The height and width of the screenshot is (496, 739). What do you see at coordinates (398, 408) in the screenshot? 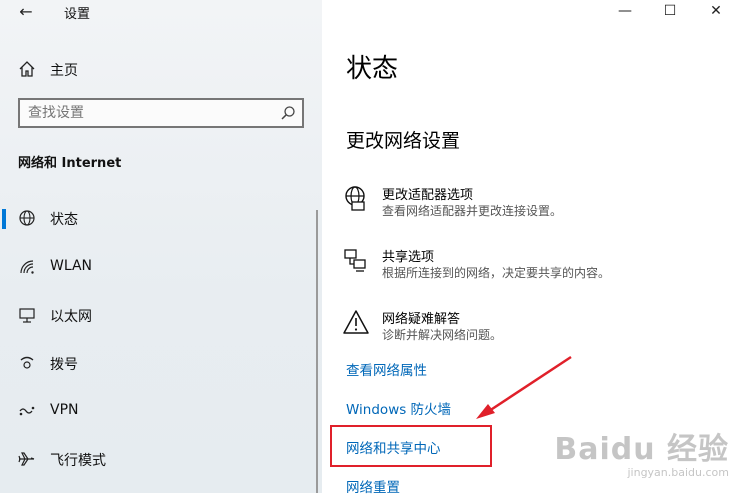
I see `link-windows-firewall: Windows 防火墙` at bounding box center [398, 408].